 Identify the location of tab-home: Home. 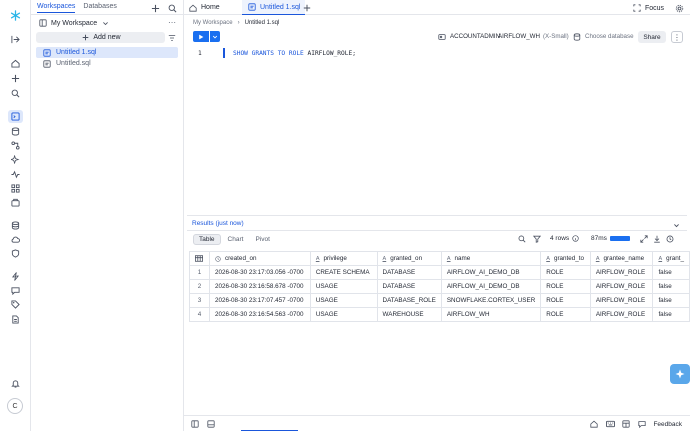
(204, 7).